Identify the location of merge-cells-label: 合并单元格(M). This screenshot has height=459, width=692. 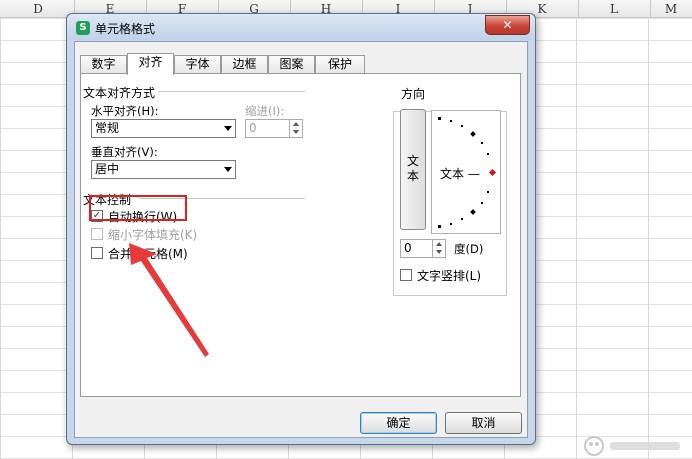
(148, 254).